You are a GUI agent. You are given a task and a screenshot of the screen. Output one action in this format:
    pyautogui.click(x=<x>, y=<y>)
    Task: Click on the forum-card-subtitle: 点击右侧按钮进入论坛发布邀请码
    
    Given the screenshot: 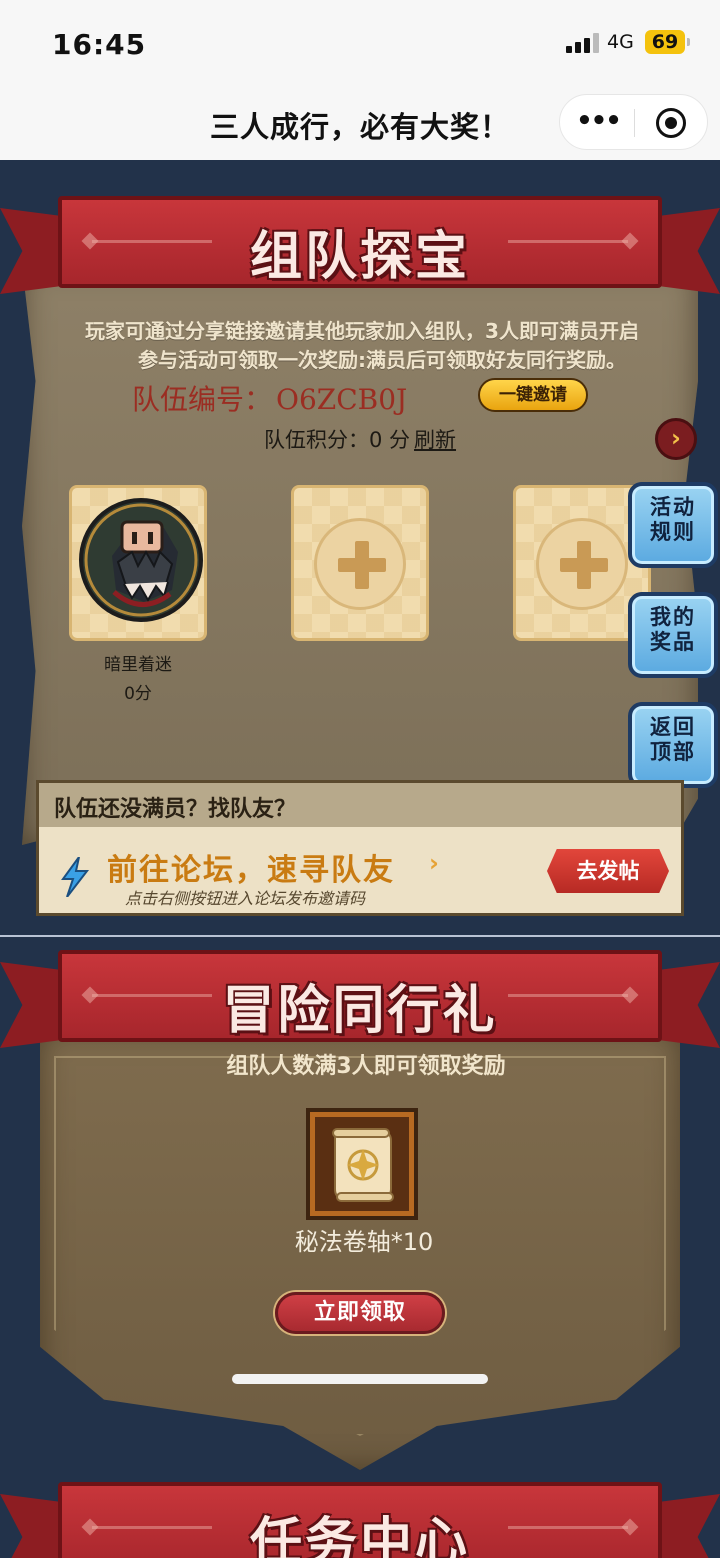 What is the action you would take?
    pyautogui.click(x=245, y=898)
    